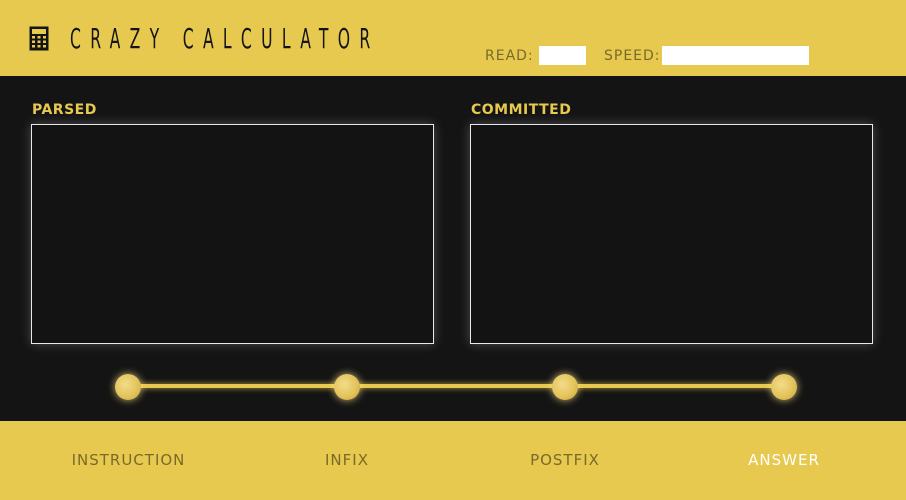  What do you see at coordinates (562, 55) in the screenshot?
I see `read-input` at bounding box center [562, 55].